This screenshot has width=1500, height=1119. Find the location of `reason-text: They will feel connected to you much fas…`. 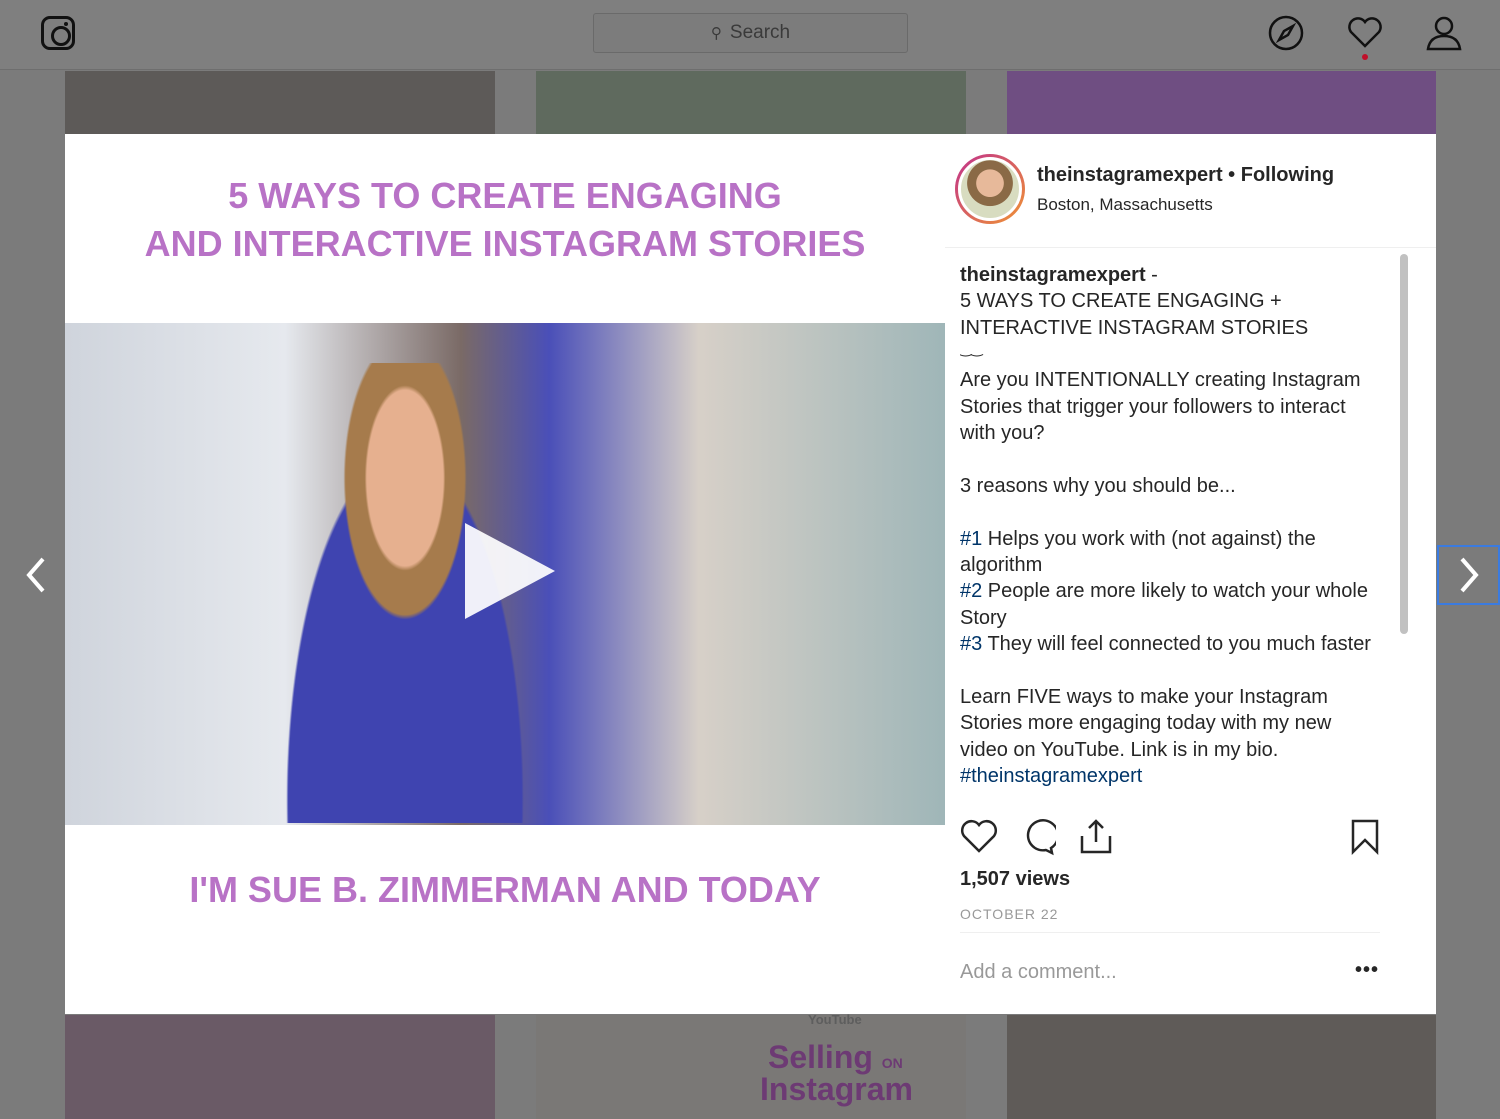

reason-text: They will feel connected to you much fas… is located at coordinates (1176, 644).